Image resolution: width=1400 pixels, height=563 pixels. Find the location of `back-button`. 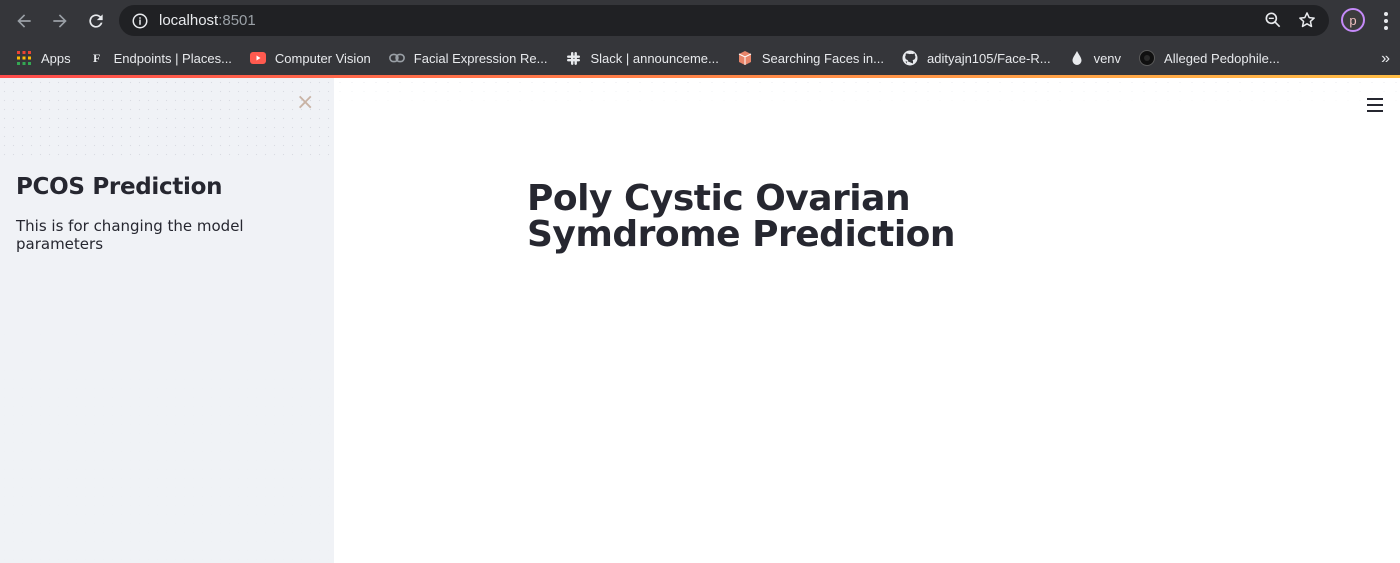

back-button is located at coordinates (24, 21).